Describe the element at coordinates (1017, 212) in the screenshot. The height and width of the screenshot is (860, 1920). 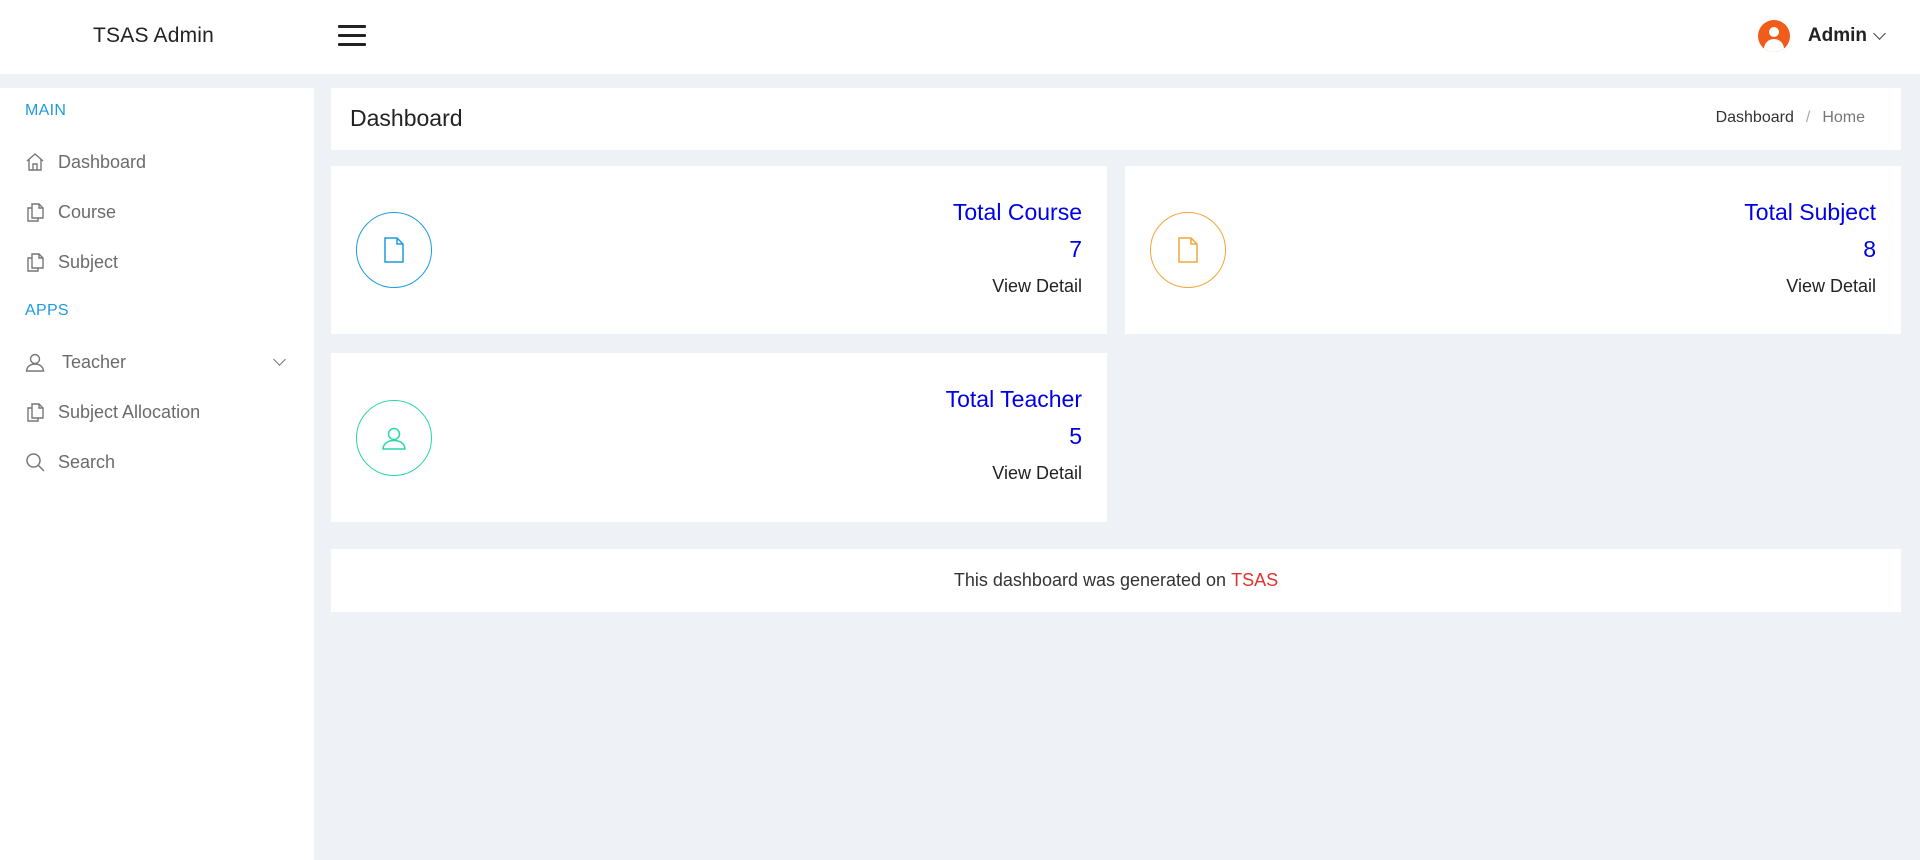
I see `card-title: Total Course` at that location.